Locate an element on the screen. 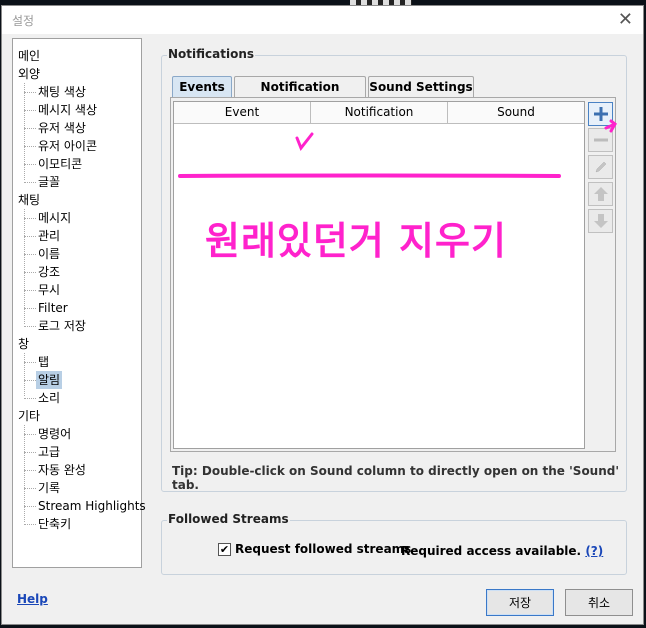 The image size is (646, 628). access-status: Required access available. (?) is located at coordinates (502, 551).